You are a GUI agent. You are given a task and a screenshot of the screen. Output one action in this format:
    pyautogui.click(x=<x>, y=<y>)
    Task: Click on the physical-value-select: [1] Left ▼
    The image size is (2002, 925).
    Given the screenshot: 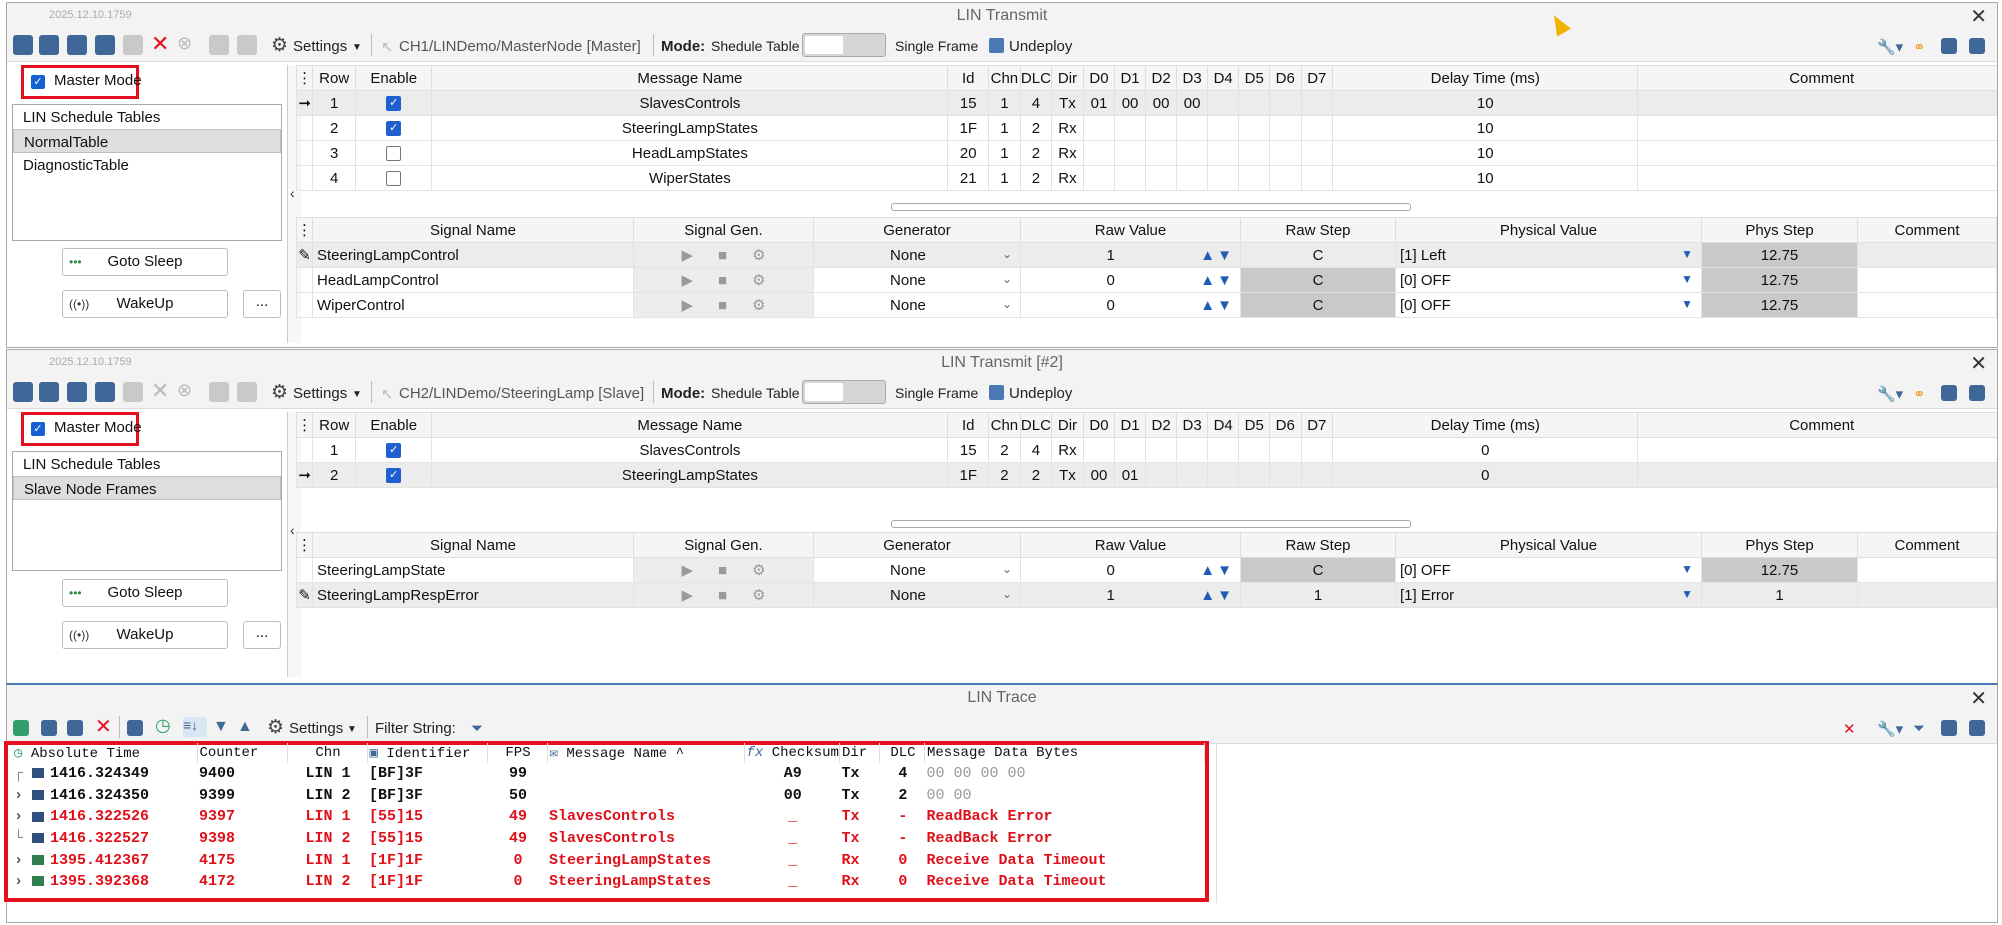 What is the action you would take?
    pyautogui.click(x=1548, y=255)
    